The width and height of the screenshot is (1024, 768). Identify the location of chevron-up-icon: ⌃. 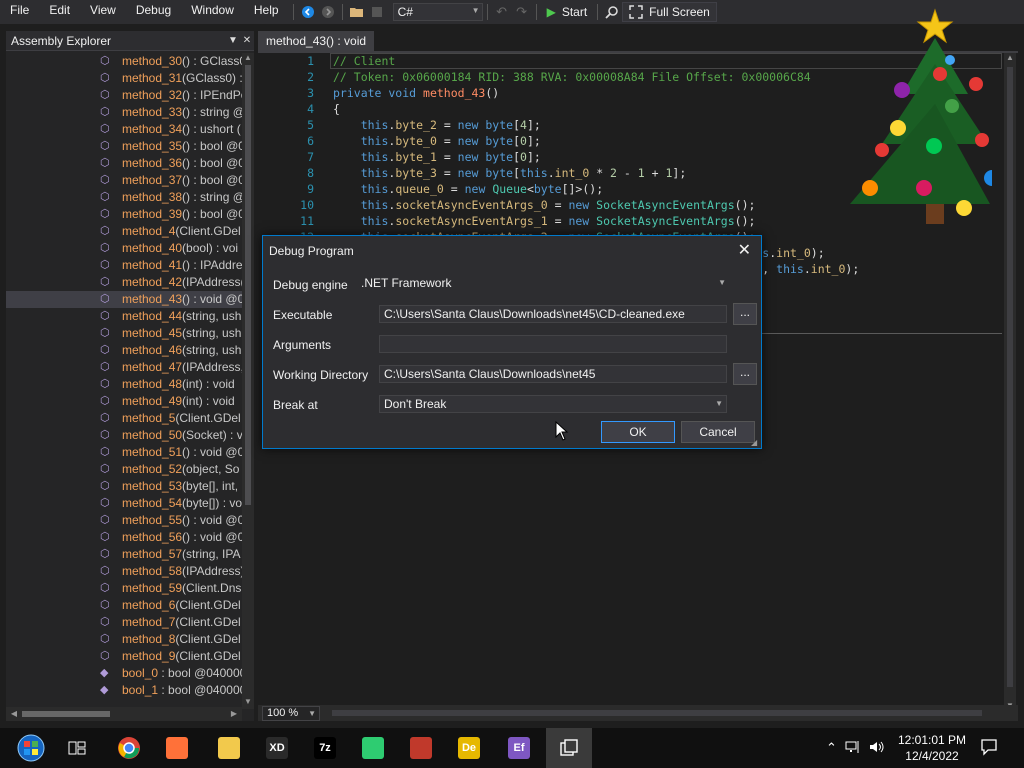
(831, 748).